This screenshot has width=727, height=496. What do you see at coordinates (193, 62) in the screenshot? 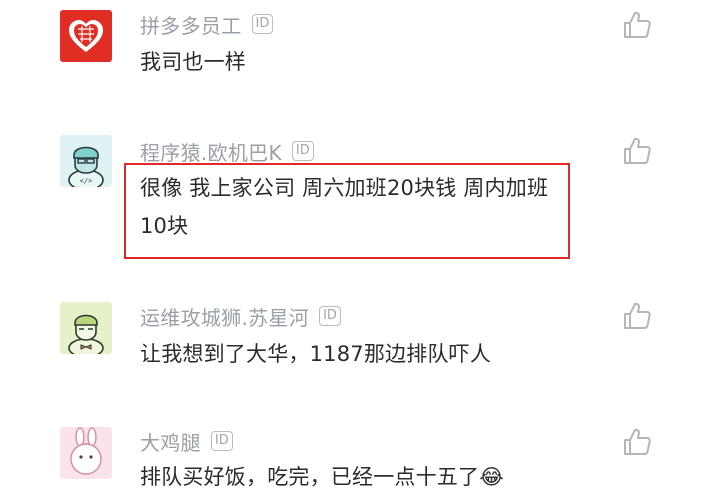
I see `comment-text: 我司也一样` at bounding box center [193, 62].